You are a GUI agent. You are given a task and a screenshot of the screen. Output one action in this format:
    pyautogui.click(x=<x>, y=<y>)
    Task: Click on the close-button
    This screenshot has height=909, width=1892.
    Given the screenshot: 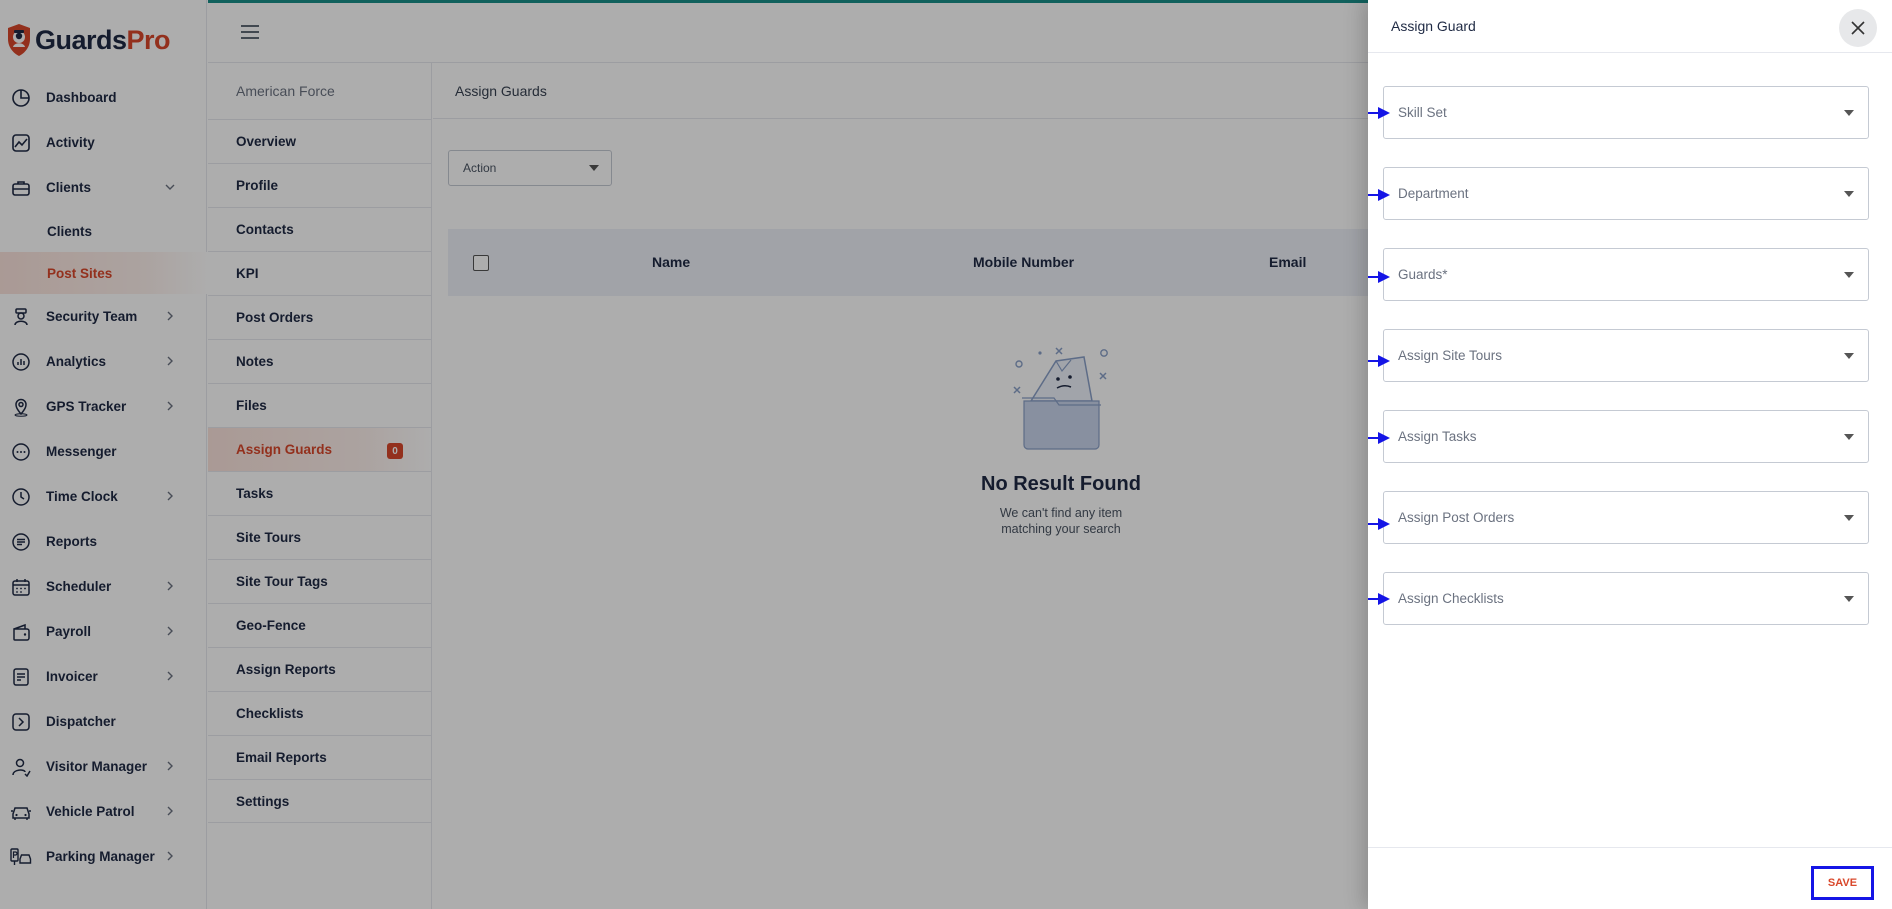 What is the action you would take?
    pyautogui.click(x=1858, y=28)
    